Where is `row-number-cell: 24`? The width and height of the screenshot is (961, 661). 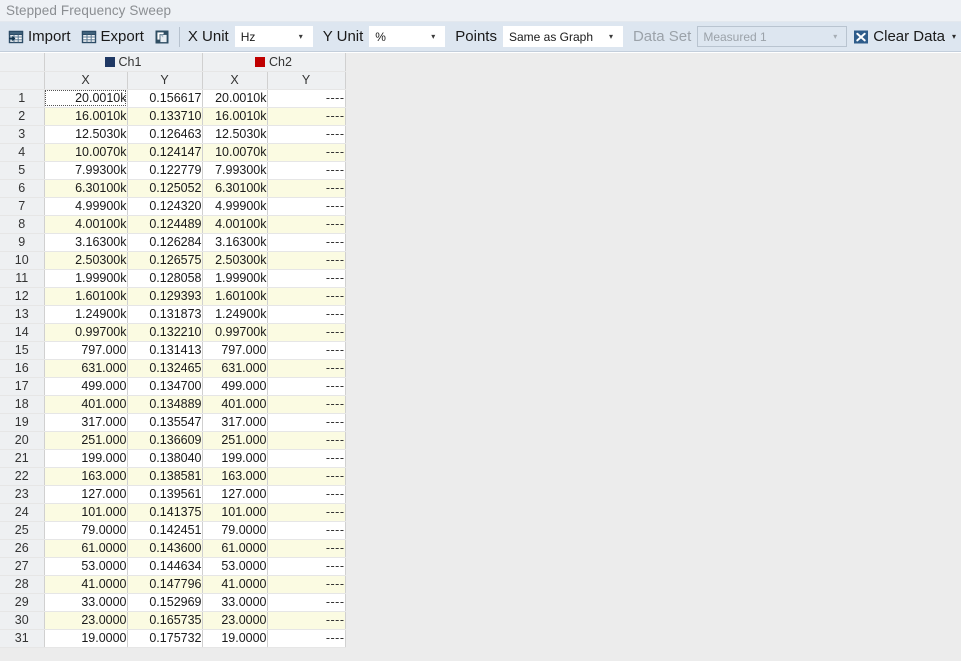
row-number-cell: 24 is located at coordinates (22, 512).